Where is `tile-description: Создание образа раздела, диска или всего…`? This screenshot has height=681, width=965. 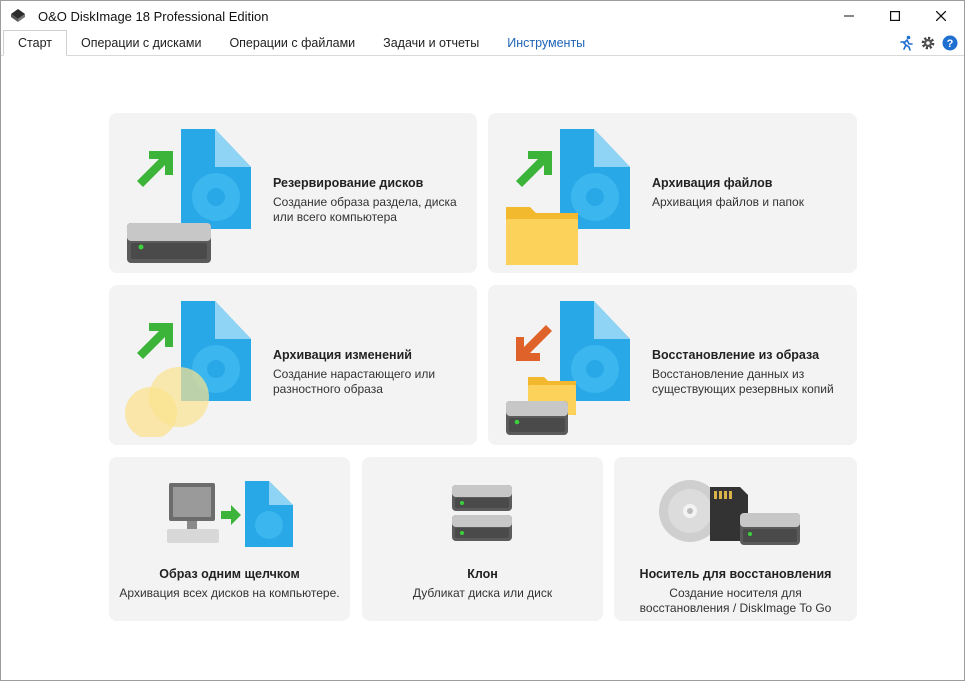 tile-description: Создание образа раздела, диска или всего… is located at coordinates (365, 209).